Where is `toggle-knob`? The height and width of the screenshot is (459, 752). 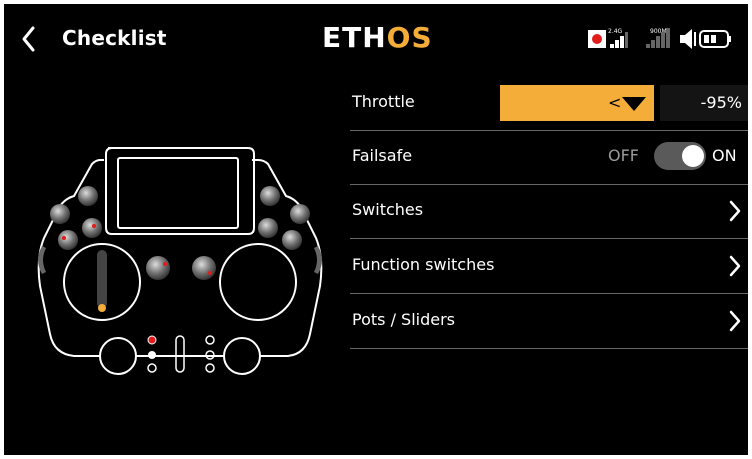
toggle-knob is located at coordinates (693, 156).